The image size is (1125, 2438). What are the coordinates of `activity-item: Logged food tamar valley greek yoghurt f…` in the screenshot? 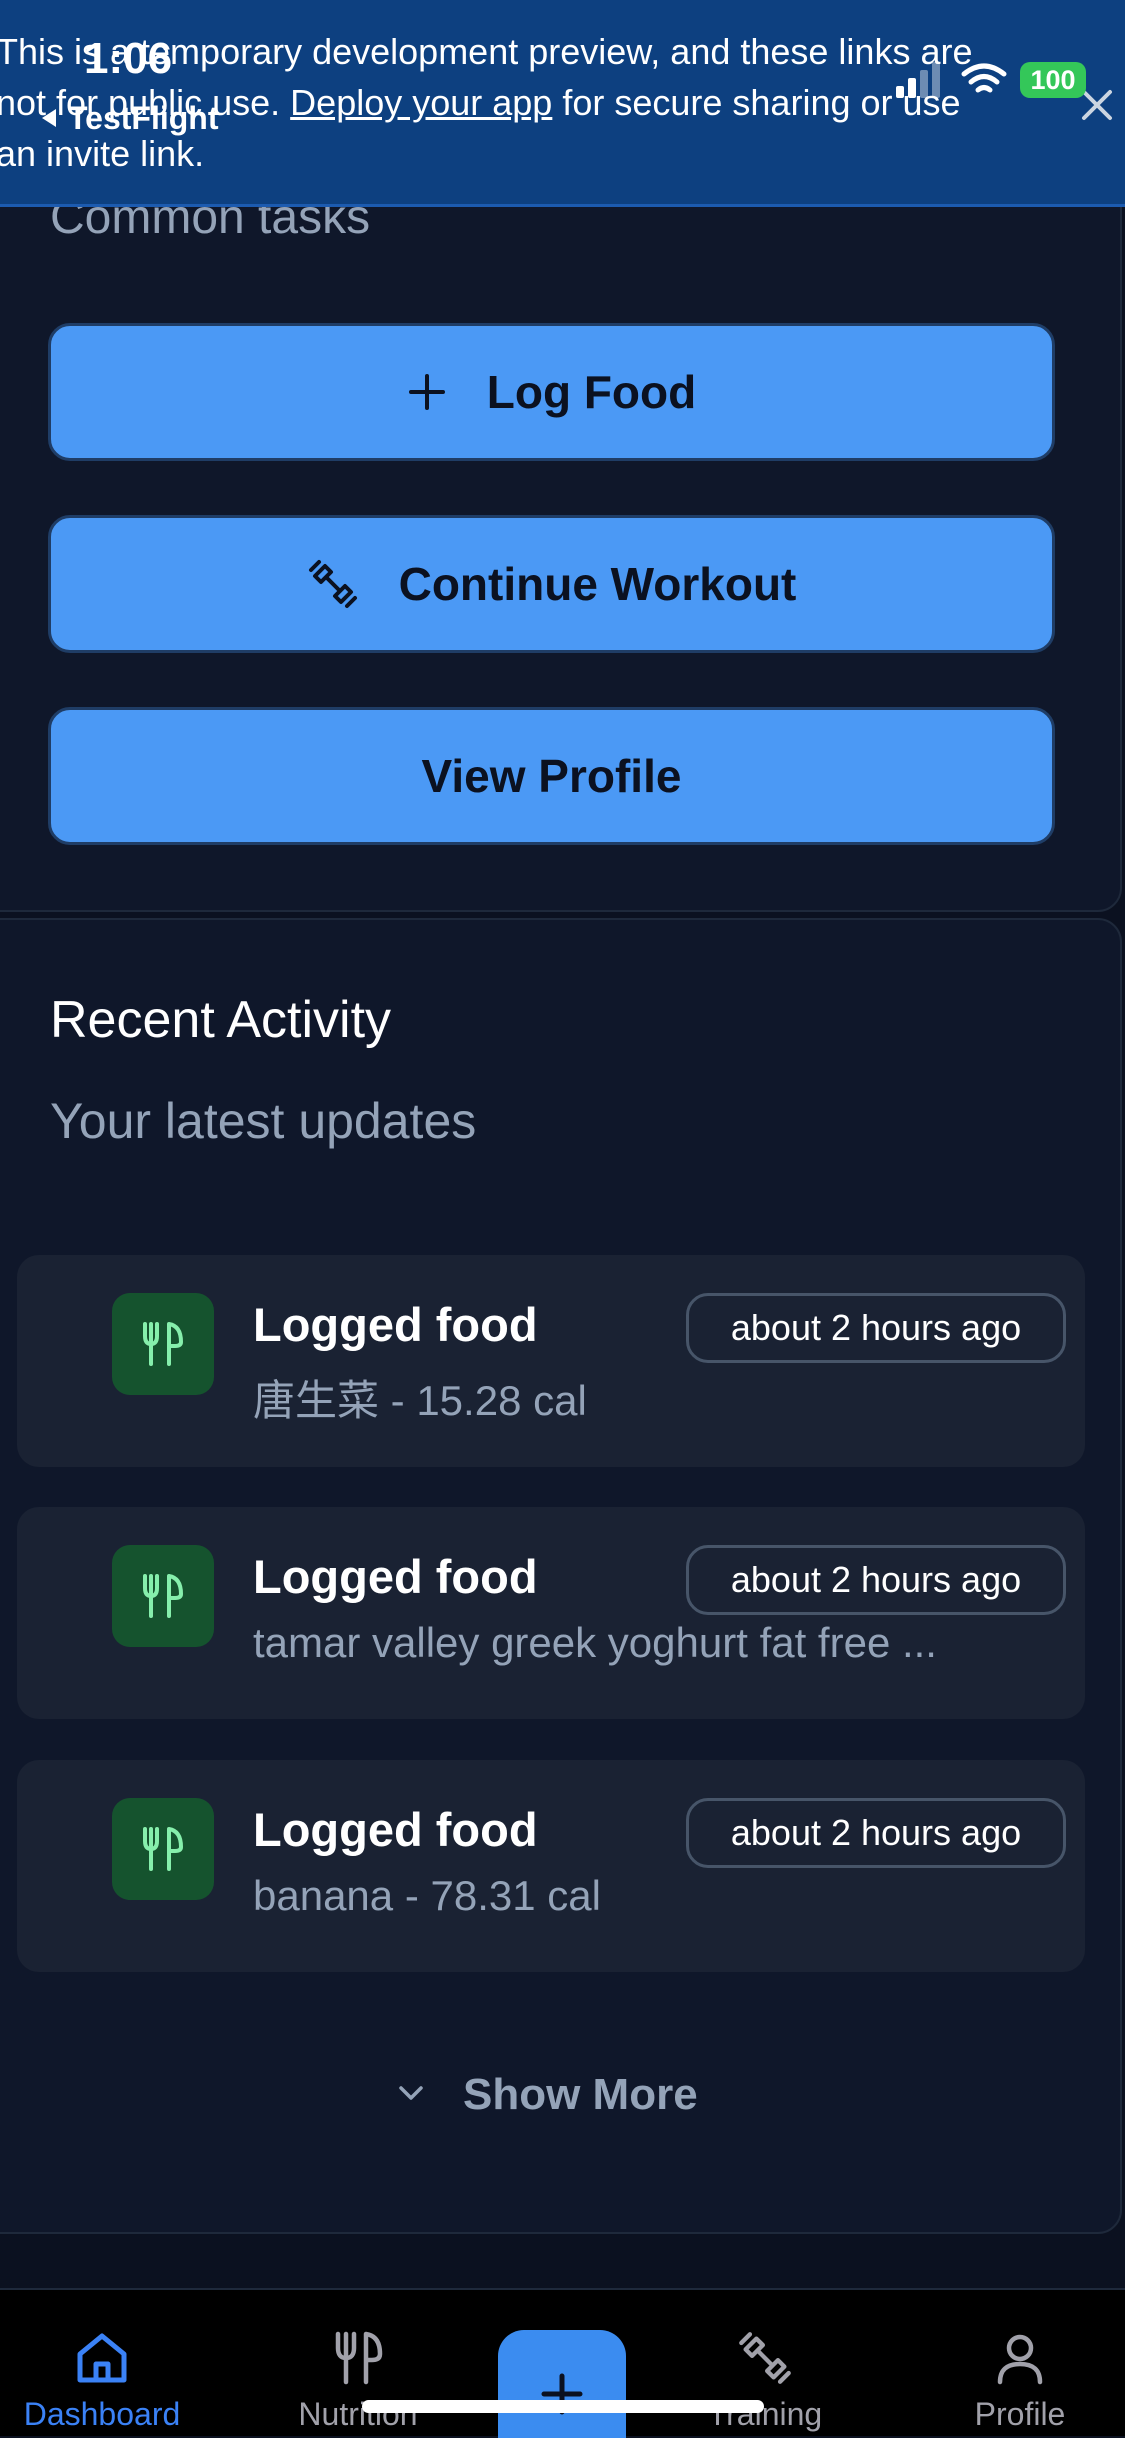 It's located at (551, 1613).